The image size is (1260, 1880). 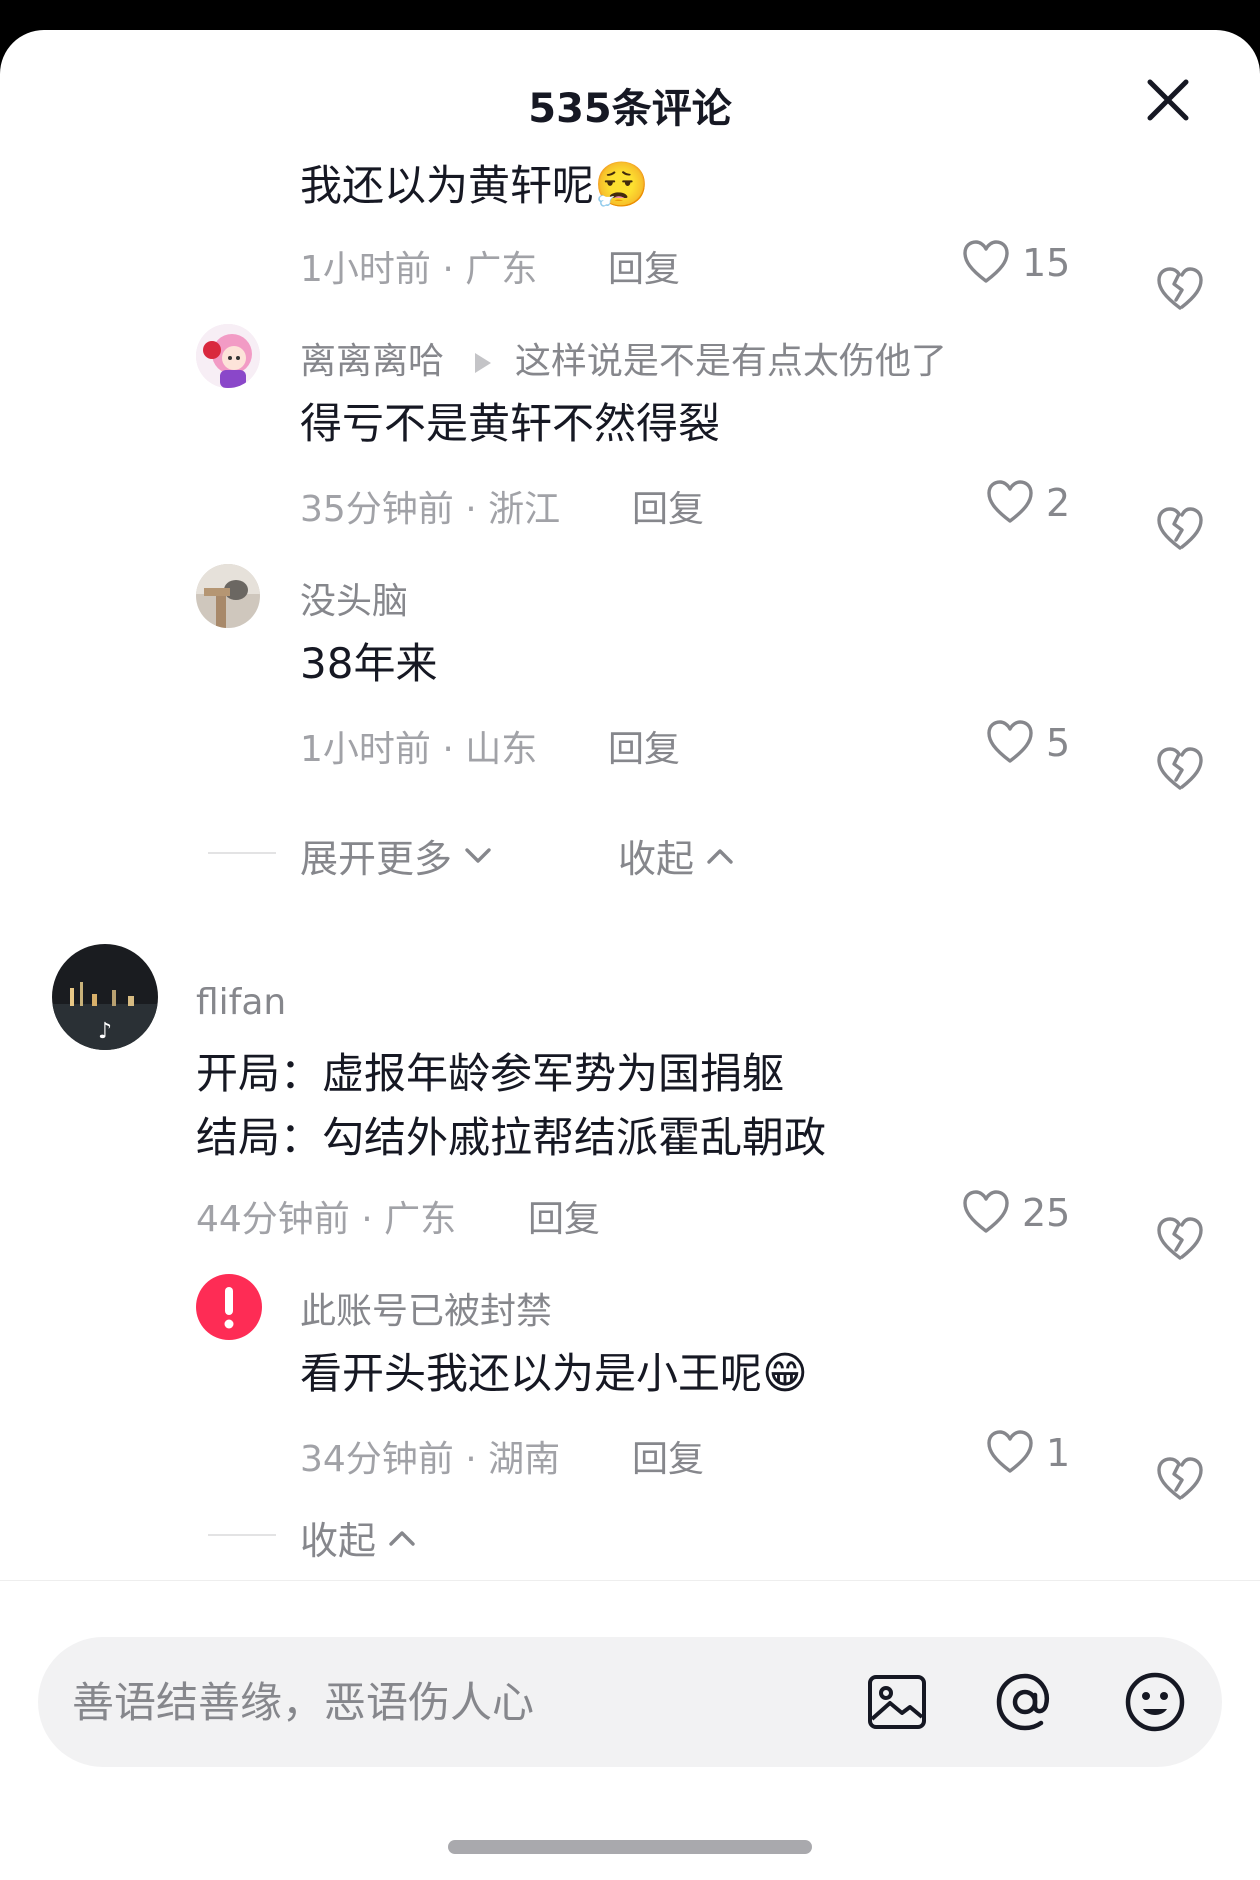 What do you see at coordinates (452, 1702) in the screenshot?
I see `comment-input` at bounding box center [452, 1702].